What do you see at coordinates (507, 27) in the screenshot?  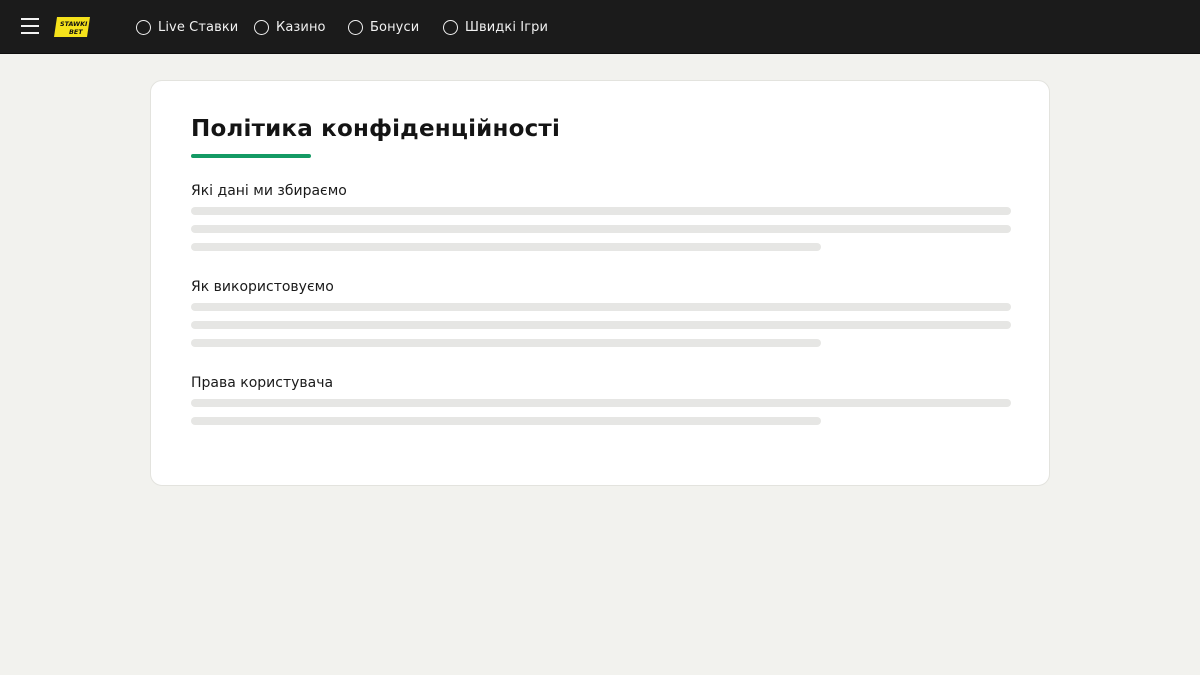 I see `nav-item-label: Швидкі Ігри` at bounding box center [507, 27].